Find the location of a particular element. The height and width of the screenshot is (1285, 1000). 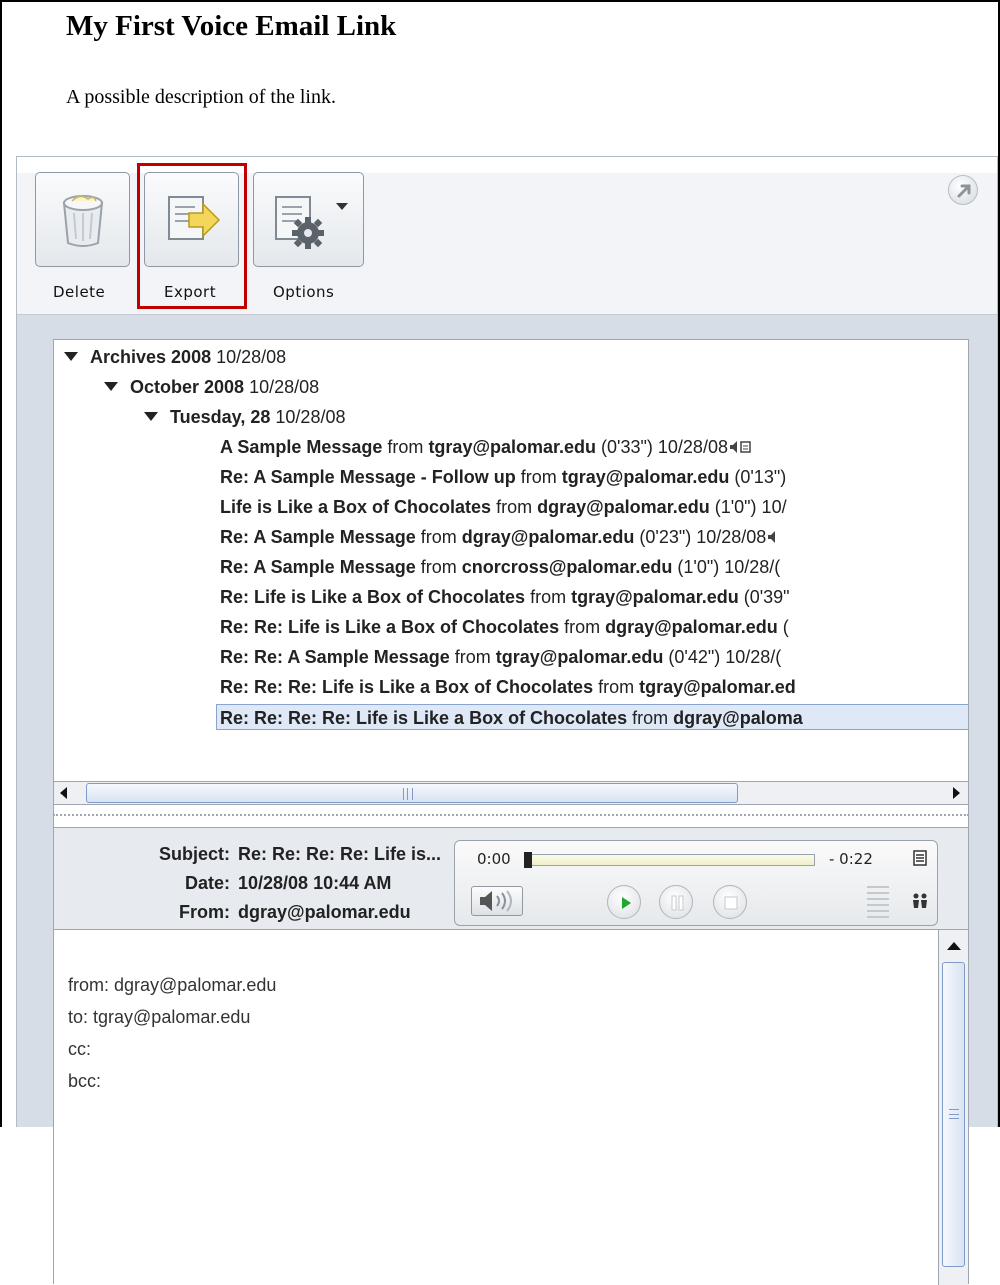

from-value: dgray@palomar.edu is located at coordinates (324, 912).